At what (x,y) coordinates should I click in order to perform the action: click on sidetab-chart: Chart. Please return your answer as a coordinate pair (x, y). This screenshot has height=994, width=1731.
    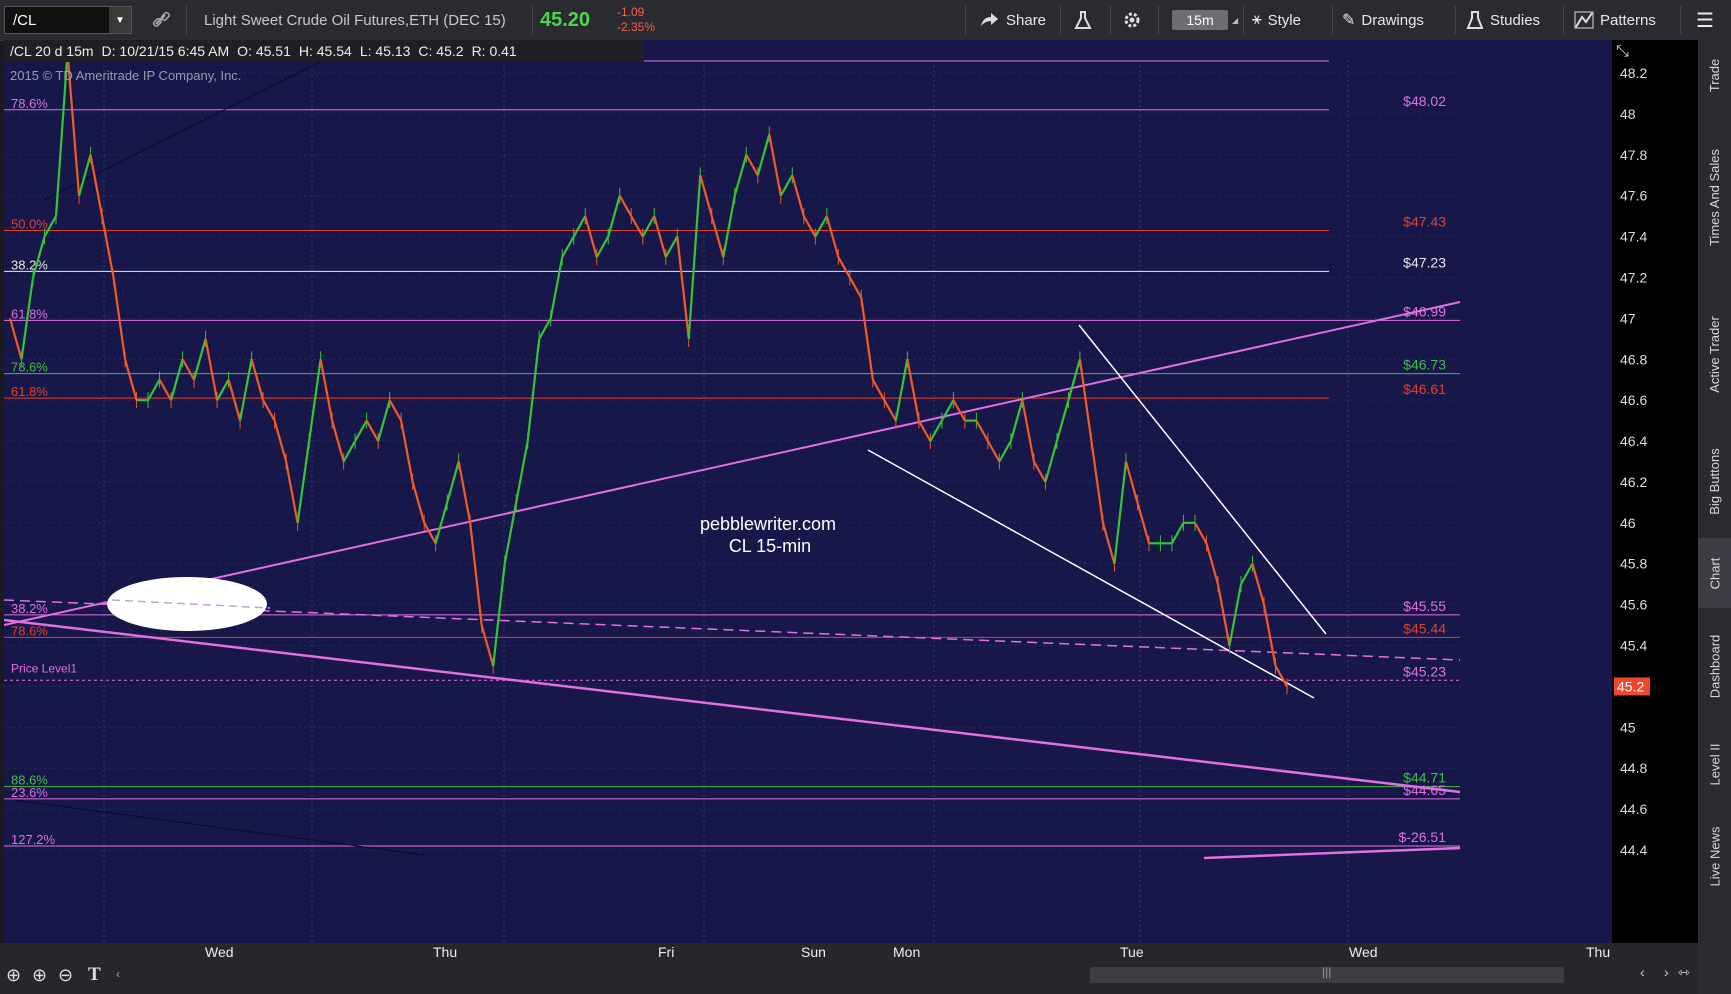
    Looking at the image, I should click on (1714, 573).